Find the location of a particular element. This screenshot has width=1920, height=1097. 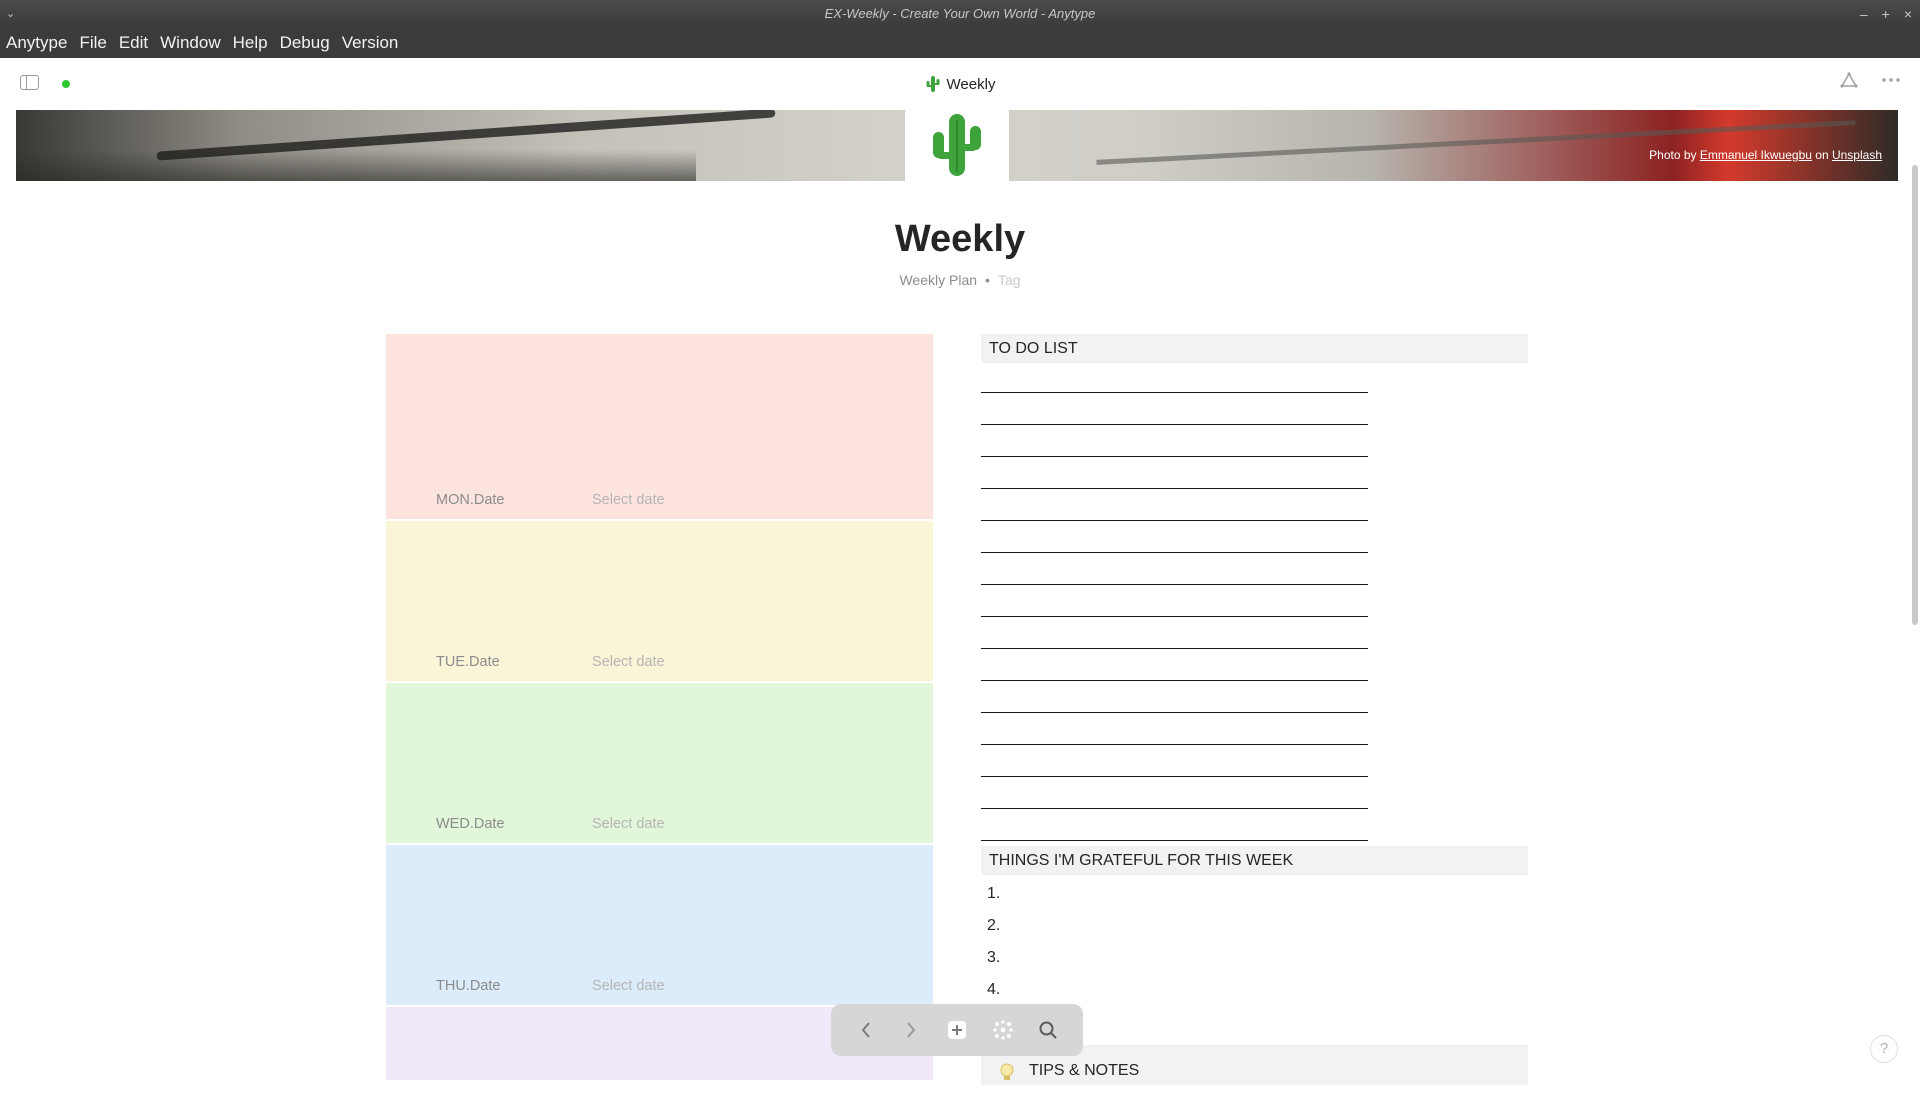

grateful-item-1: 1. is located at coordinates (993, 894).